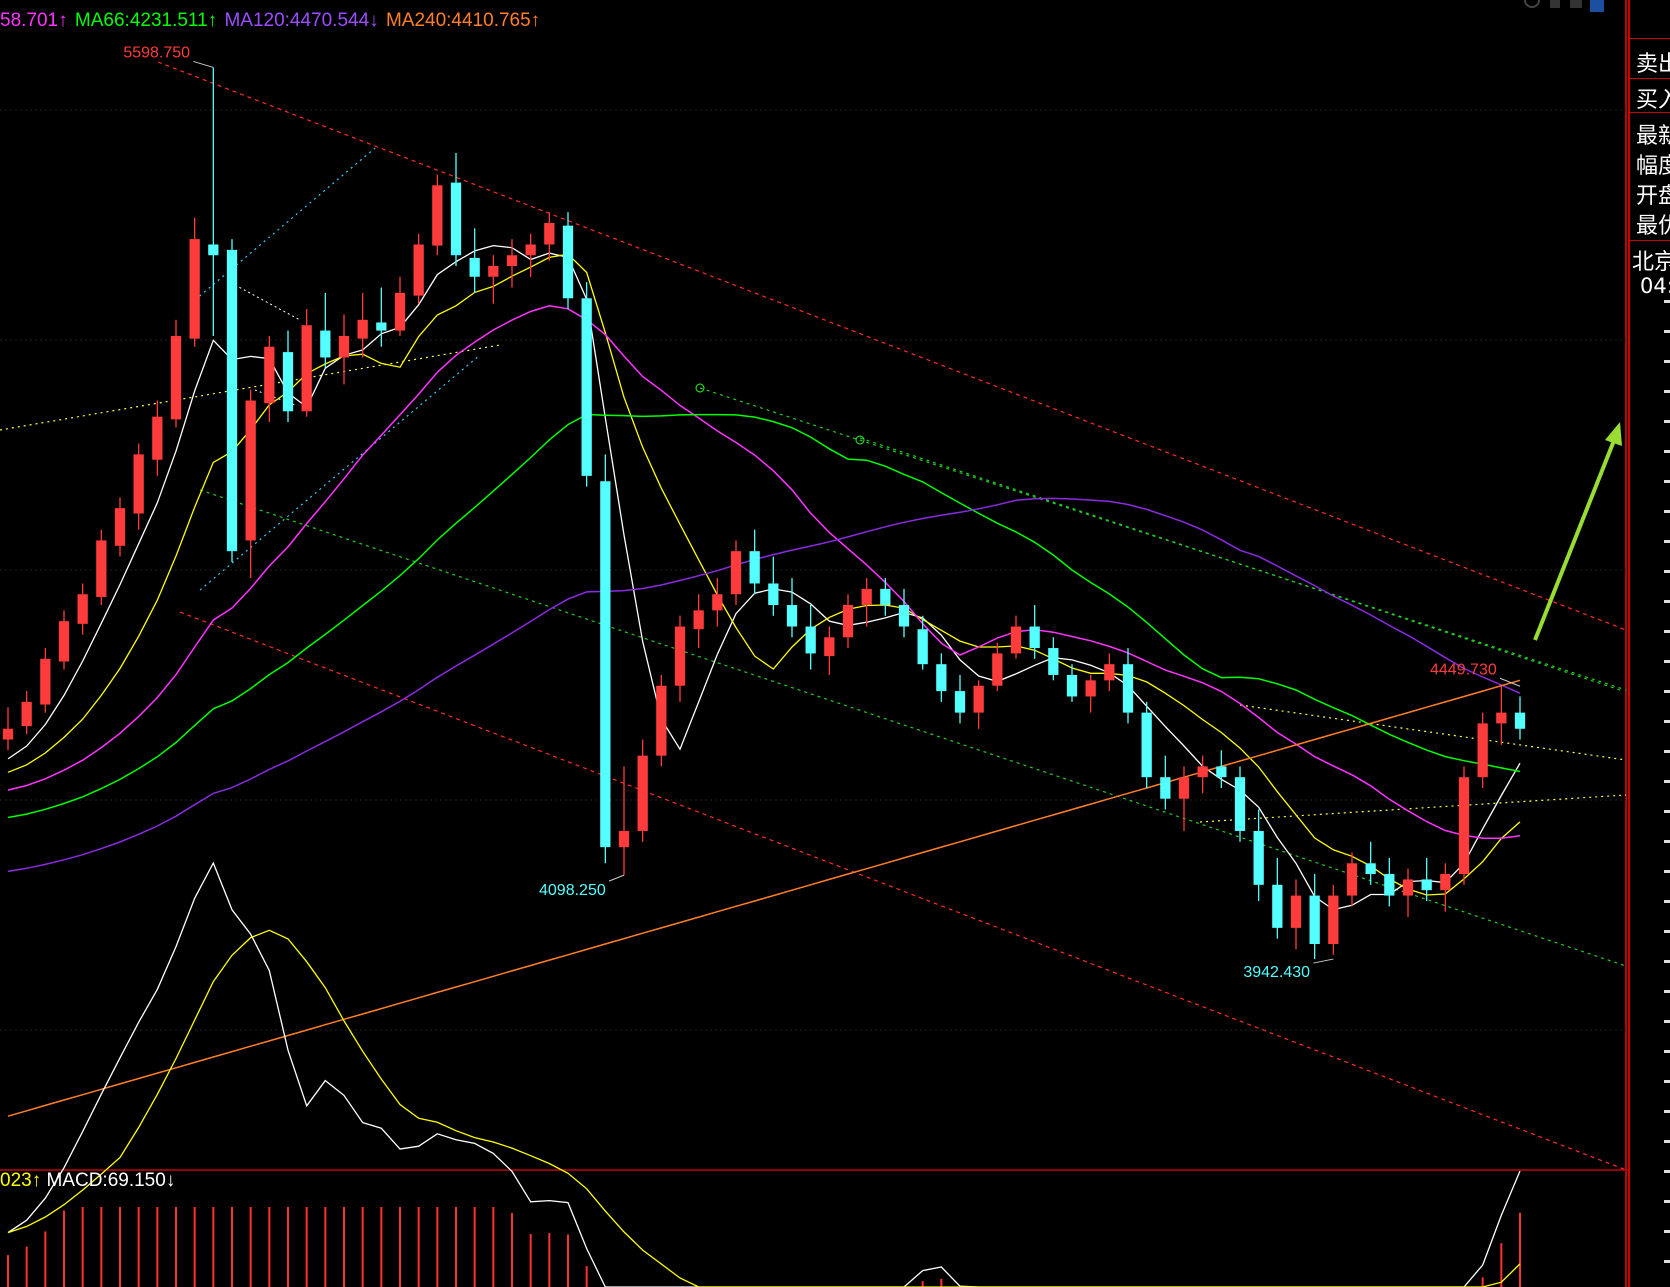 The height and width of the screenshot is (1287, 1670). Describe the element at coordinates (463, 20) in the screenshot. I see `legend-ma240: MA240:4410.765↑` at that location.